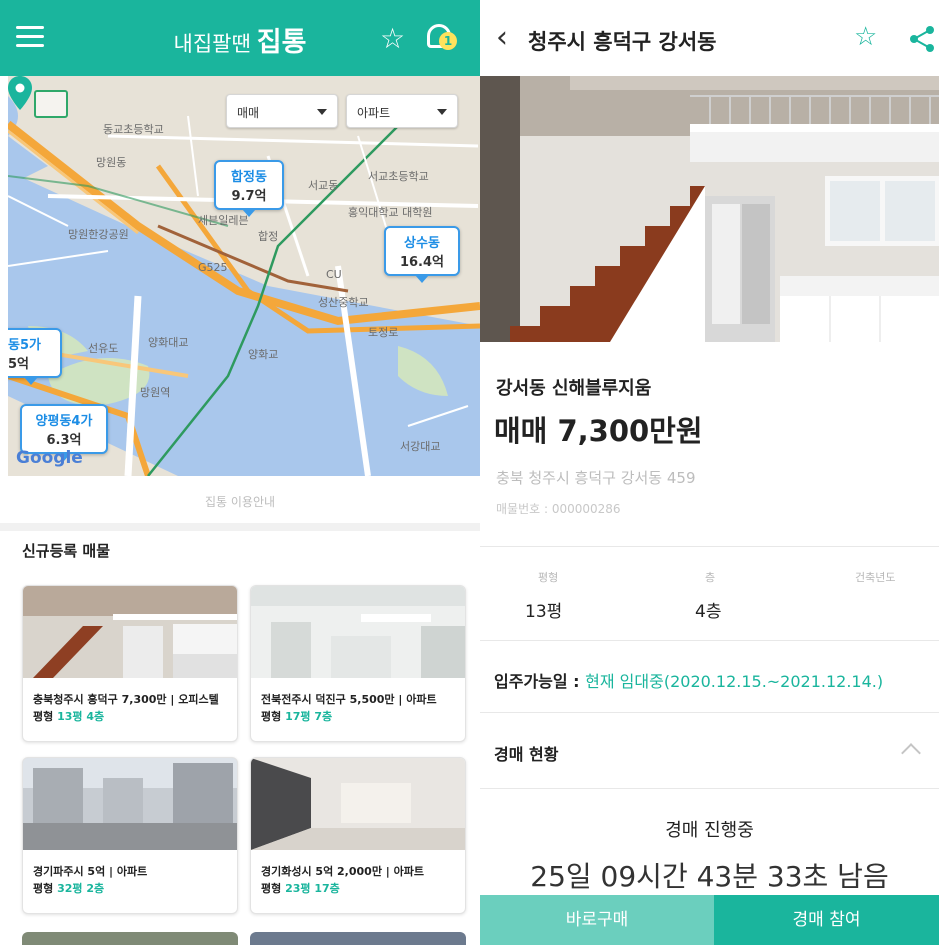 The width and height of the screenshot is (939, 945). What do you see at coordinates (548, 577) in the screenshot?
I see `stat-label-size: 평형` at bounding box center [548, 577].